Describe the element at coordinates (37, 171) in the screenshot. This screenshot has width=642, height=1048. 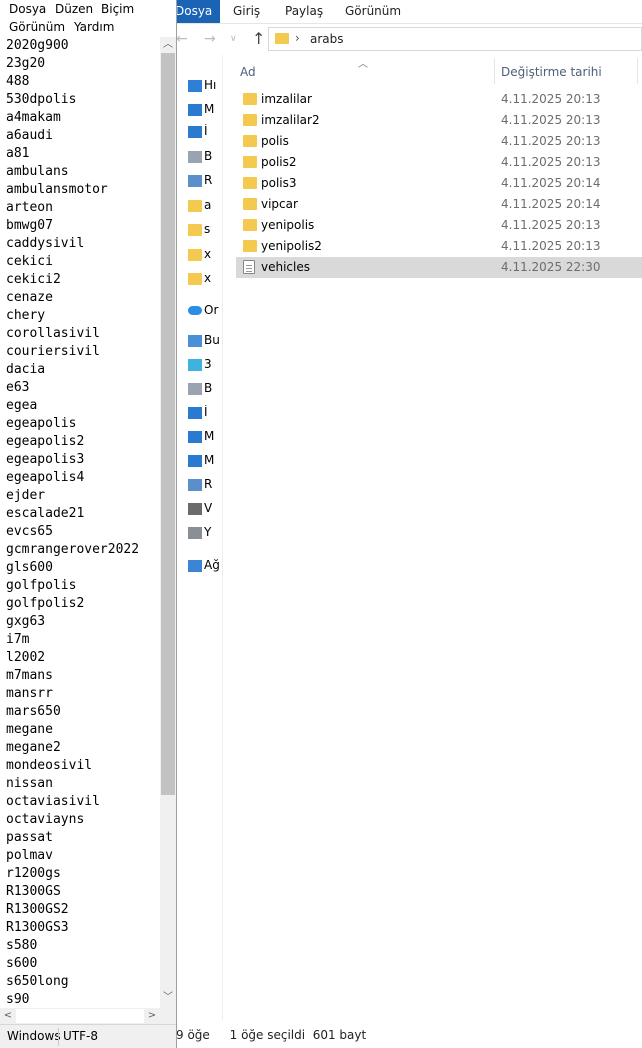
I see `text-line: ambulans` at that location.